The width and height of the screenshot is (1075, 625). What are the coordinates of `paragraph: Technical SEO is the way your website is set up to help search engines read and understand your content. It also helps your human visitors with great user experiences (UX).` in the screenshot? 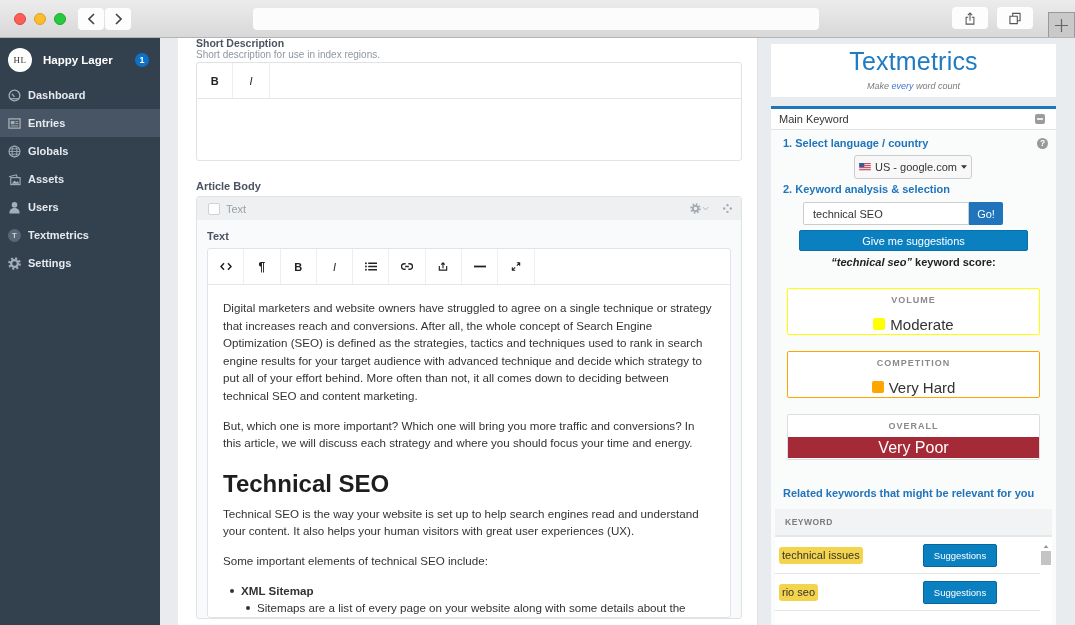 It's located at (461, 522).